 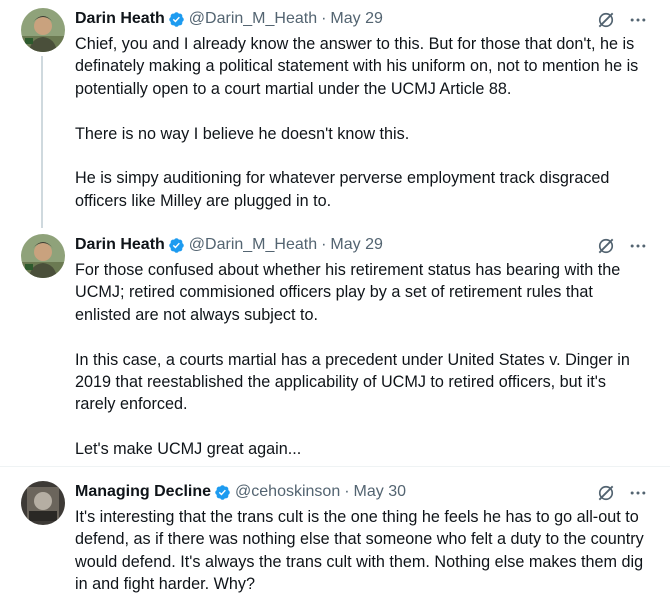 What do you see at coordinates (287, 492) in the screenshot?
I see `author-handle: @cehoskinson` at bounding box center [287, 492].